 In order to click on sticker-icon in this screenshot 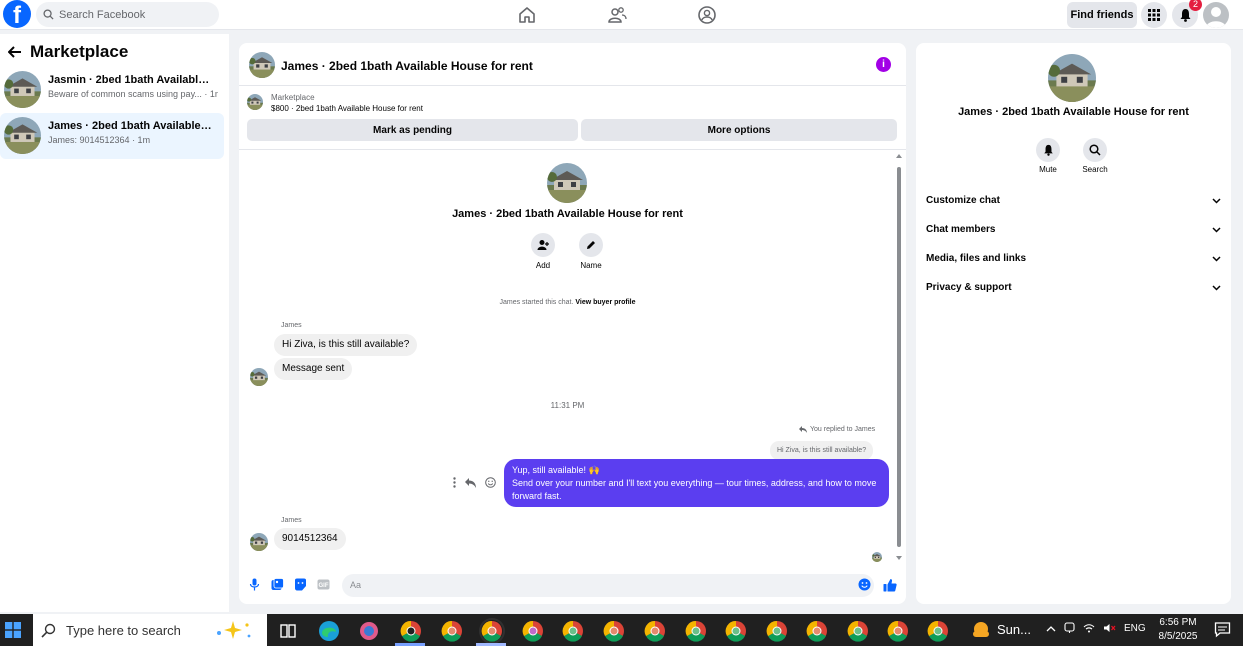, I will do `click(300, 584)`.